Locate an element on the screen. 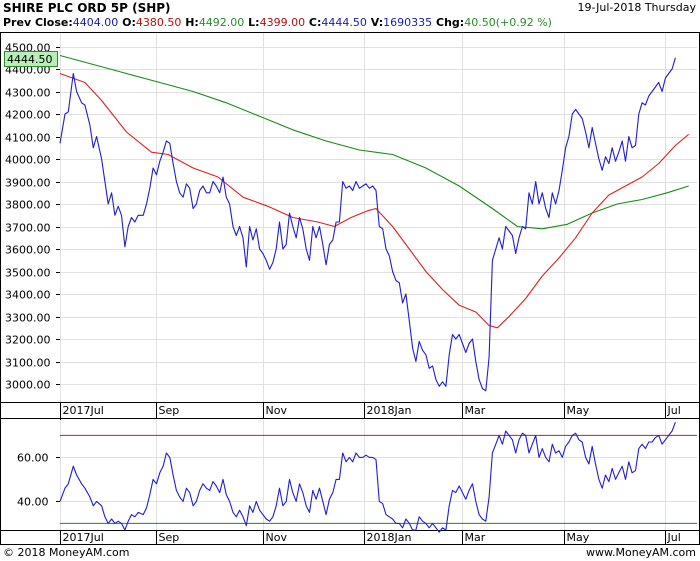 The image size is (700, 561). price-y-tick-label: 3300.00 is located at coordinates (28, 318).